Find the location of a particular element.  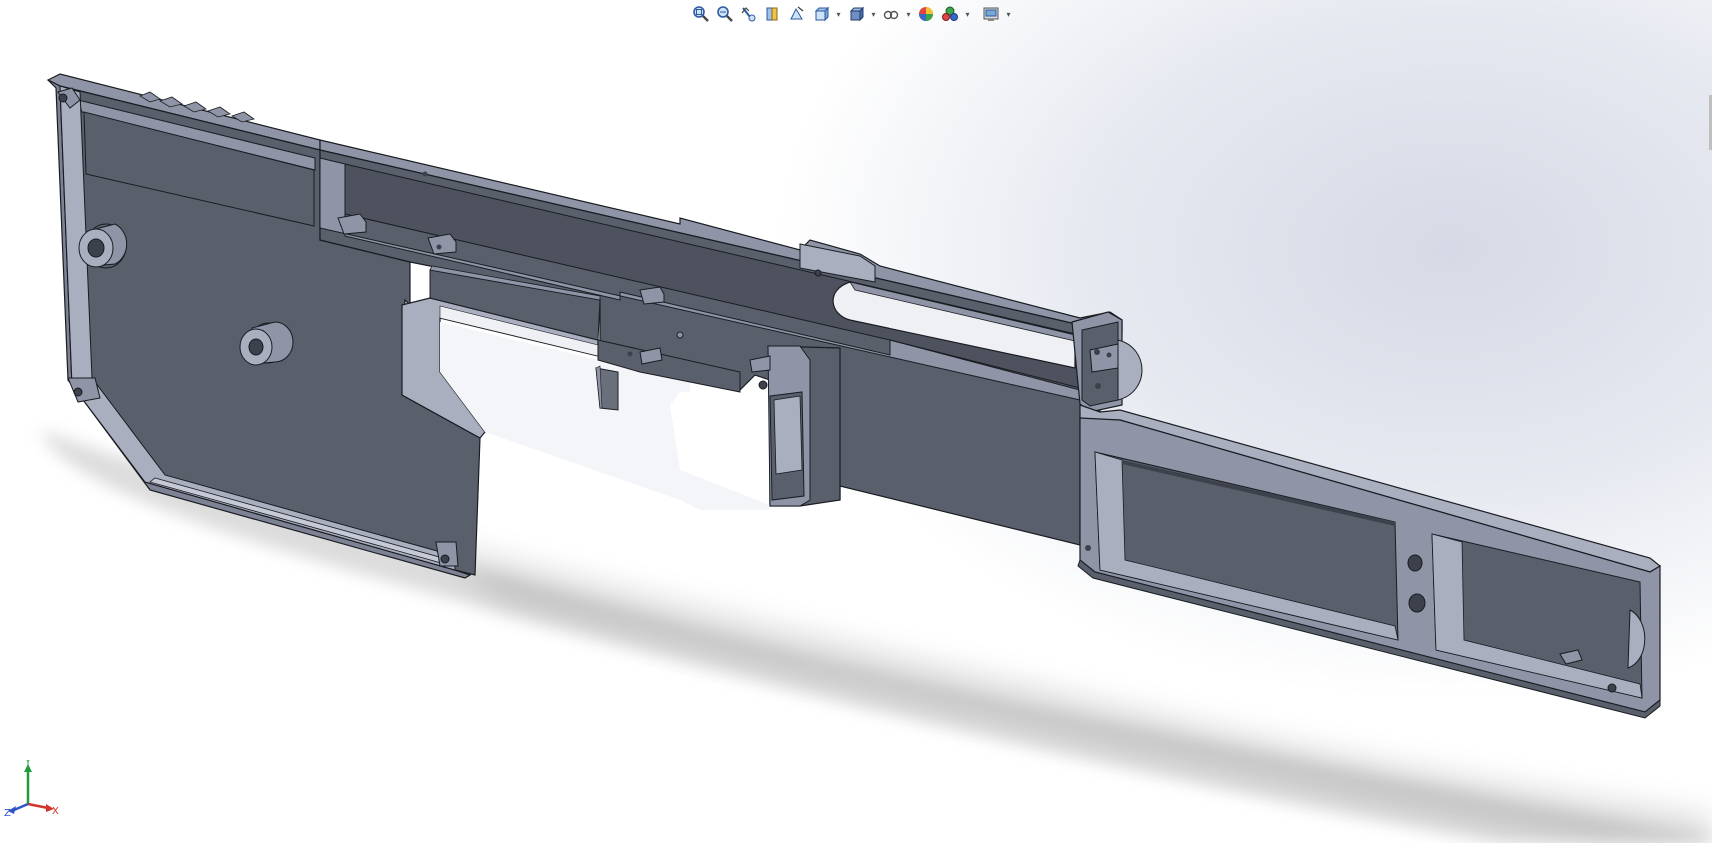

heads-up-view-toolbar: ▾ ▾ ▾ ▾ ▾ is located at coordinates (851, 14).